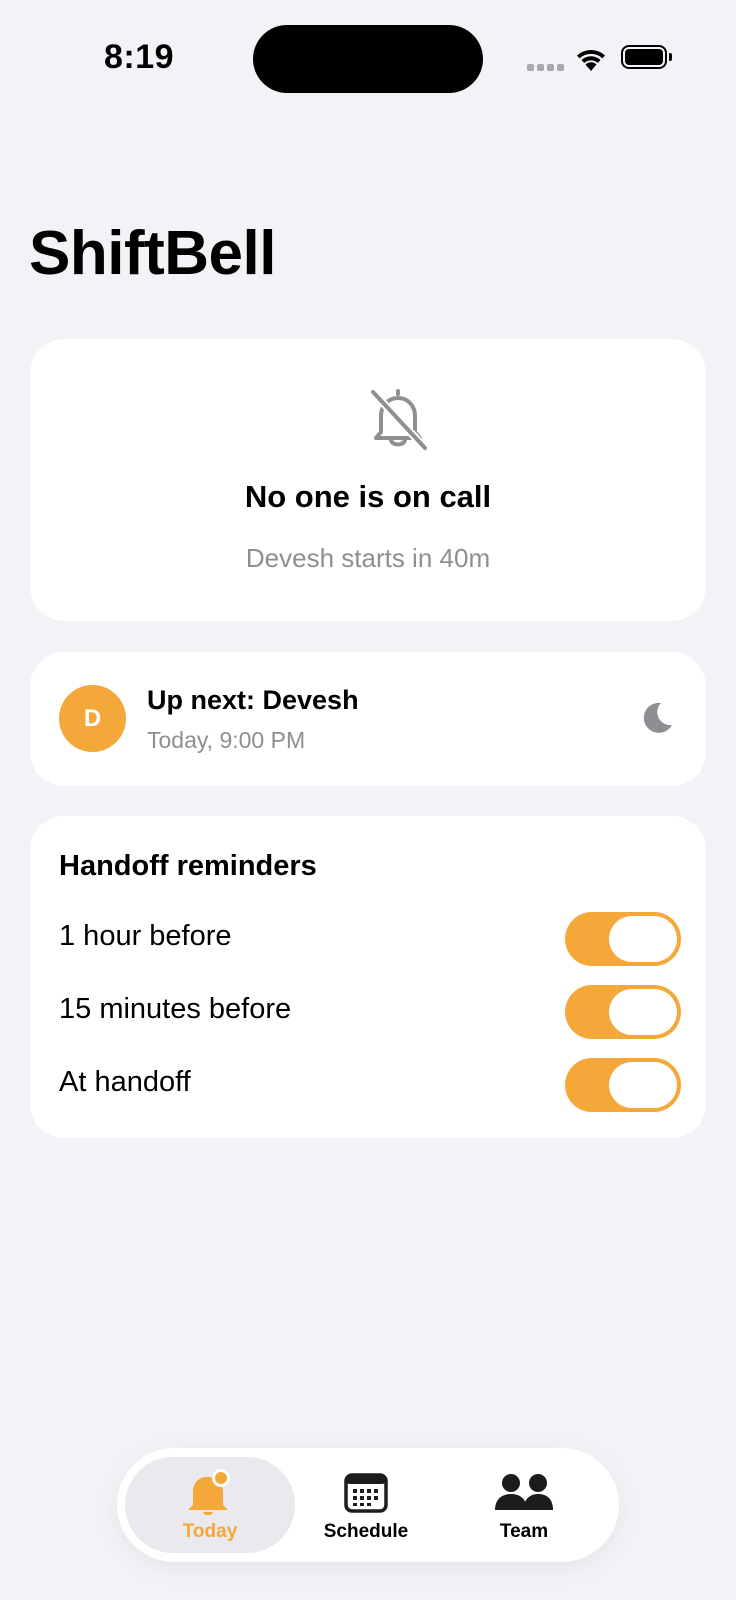 This screenshot has height=1600, width=736. I want to click on status-bar: 8:19, so click(368, 60).